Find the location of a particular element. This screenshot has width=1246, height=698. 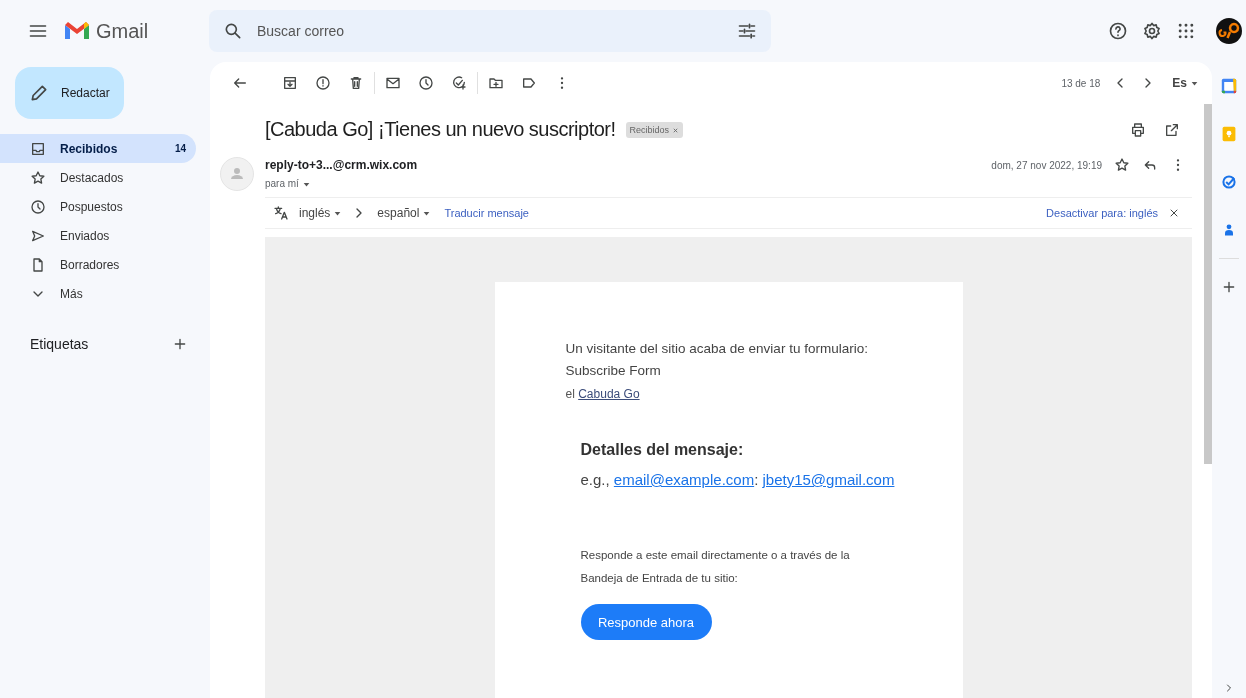

search-icon is located at coordinates (233, 31).